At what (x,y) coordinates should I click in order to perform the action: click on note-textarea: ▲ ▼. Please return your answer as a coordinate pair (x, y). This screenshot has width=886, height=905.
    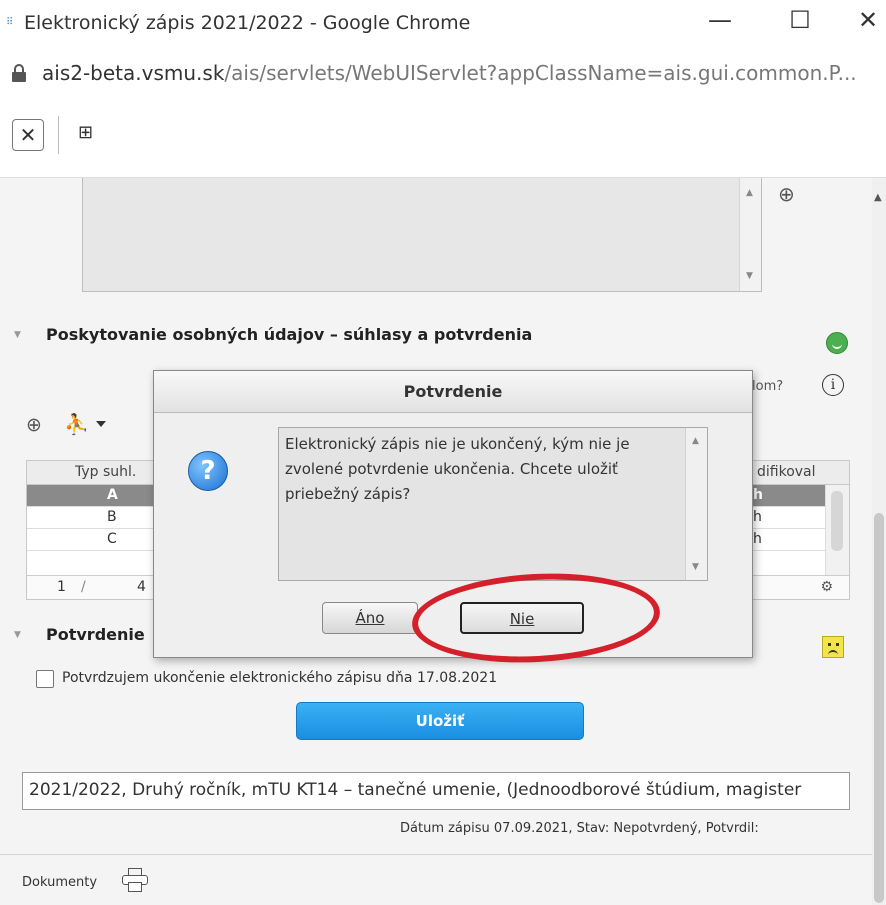
    Looking at the image, I should click on (422, 235).